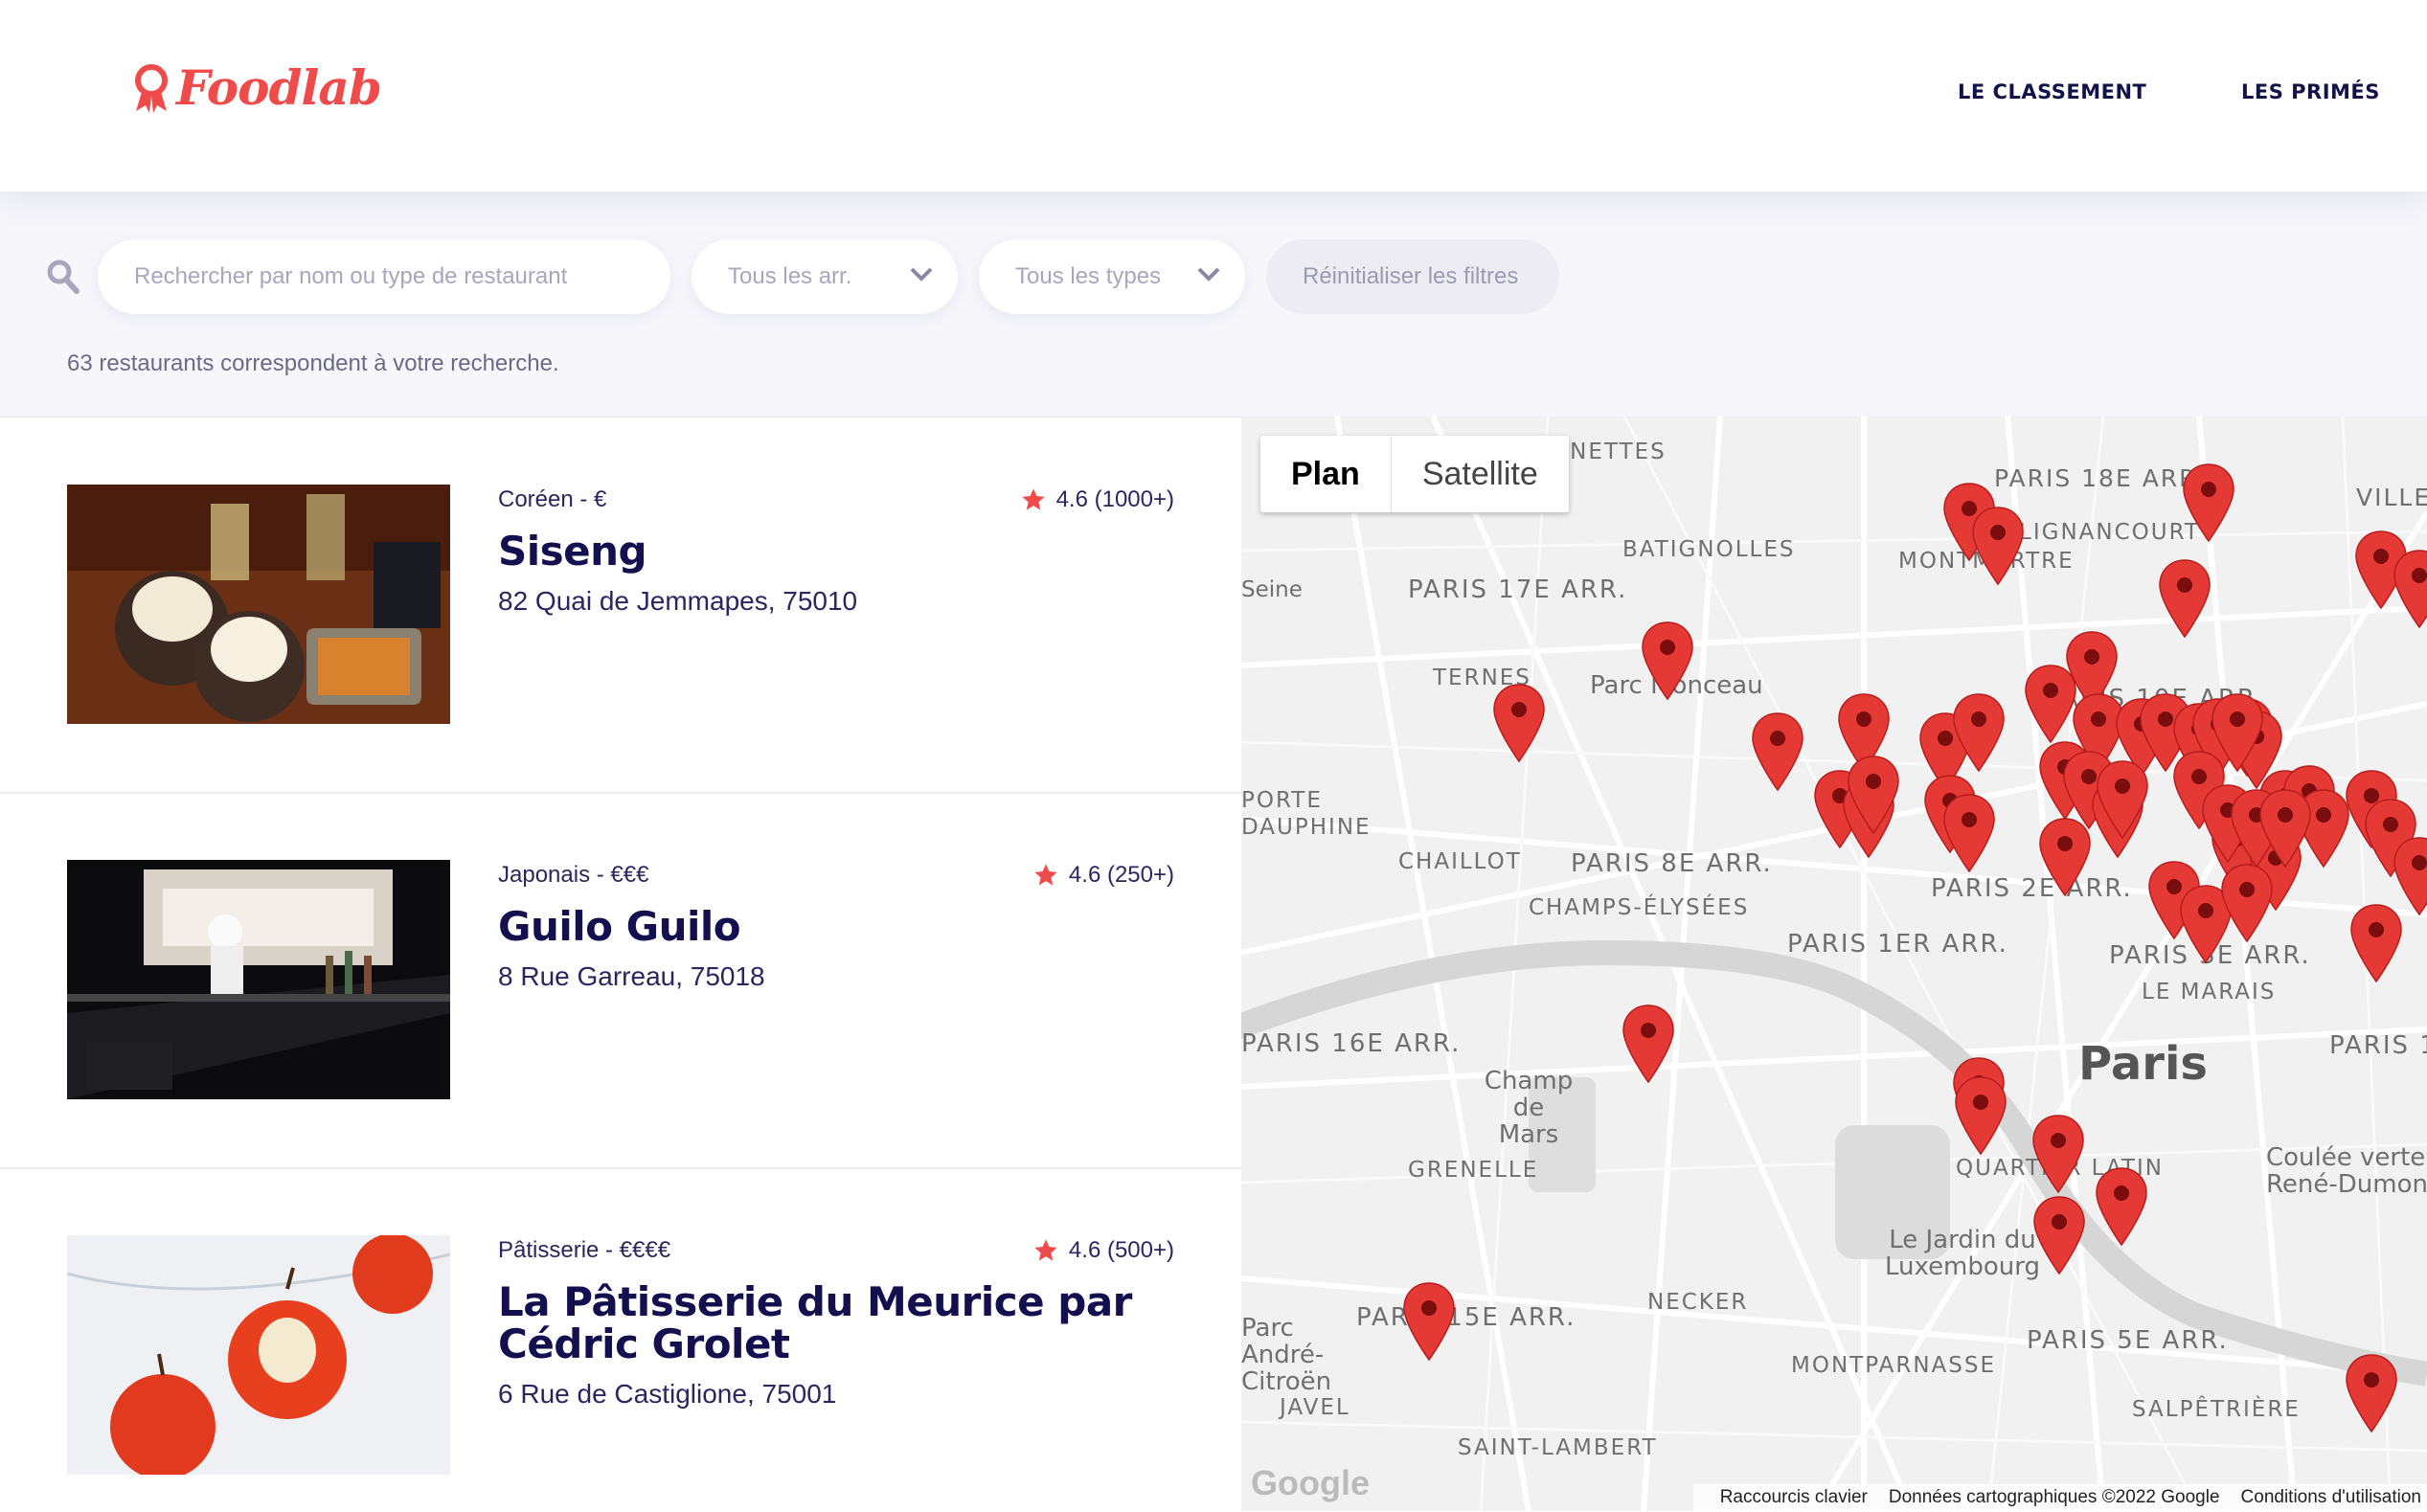 The image size is (2427, 1512). I want to click on arrondissement-value: Tous les arr., so click(790, 276).